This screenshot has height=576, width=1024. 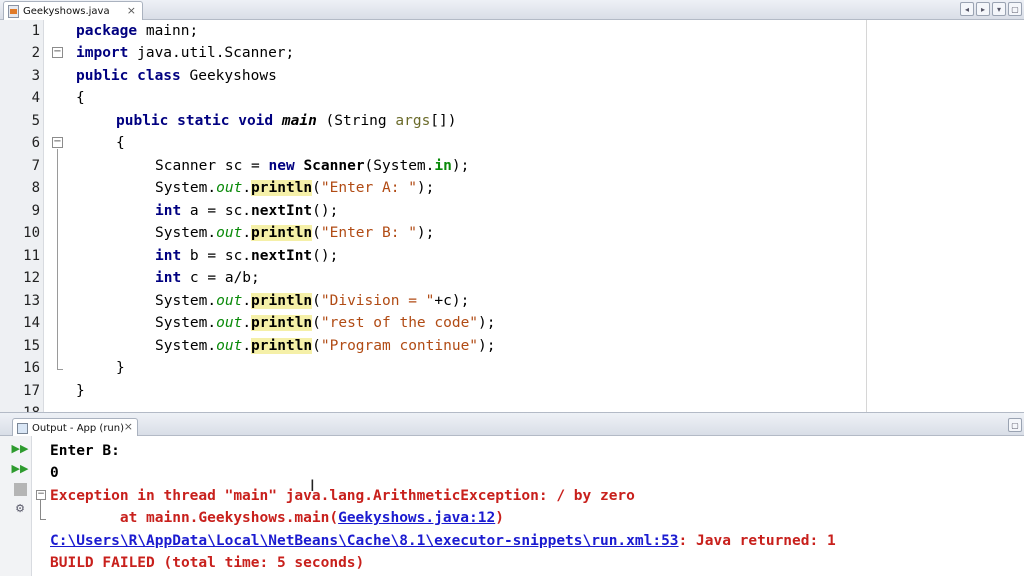 I want to click on code-line-3: public class Geekyshows, so click(x=176, y=76).